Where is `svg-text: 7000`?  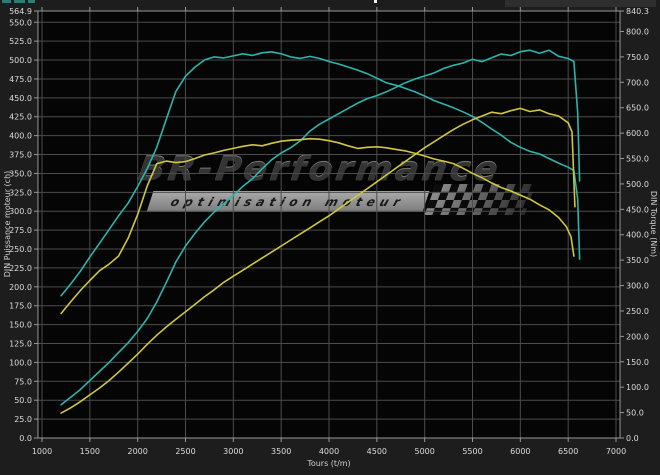
svg-text: 7000 is located at coordinates (616, 451).